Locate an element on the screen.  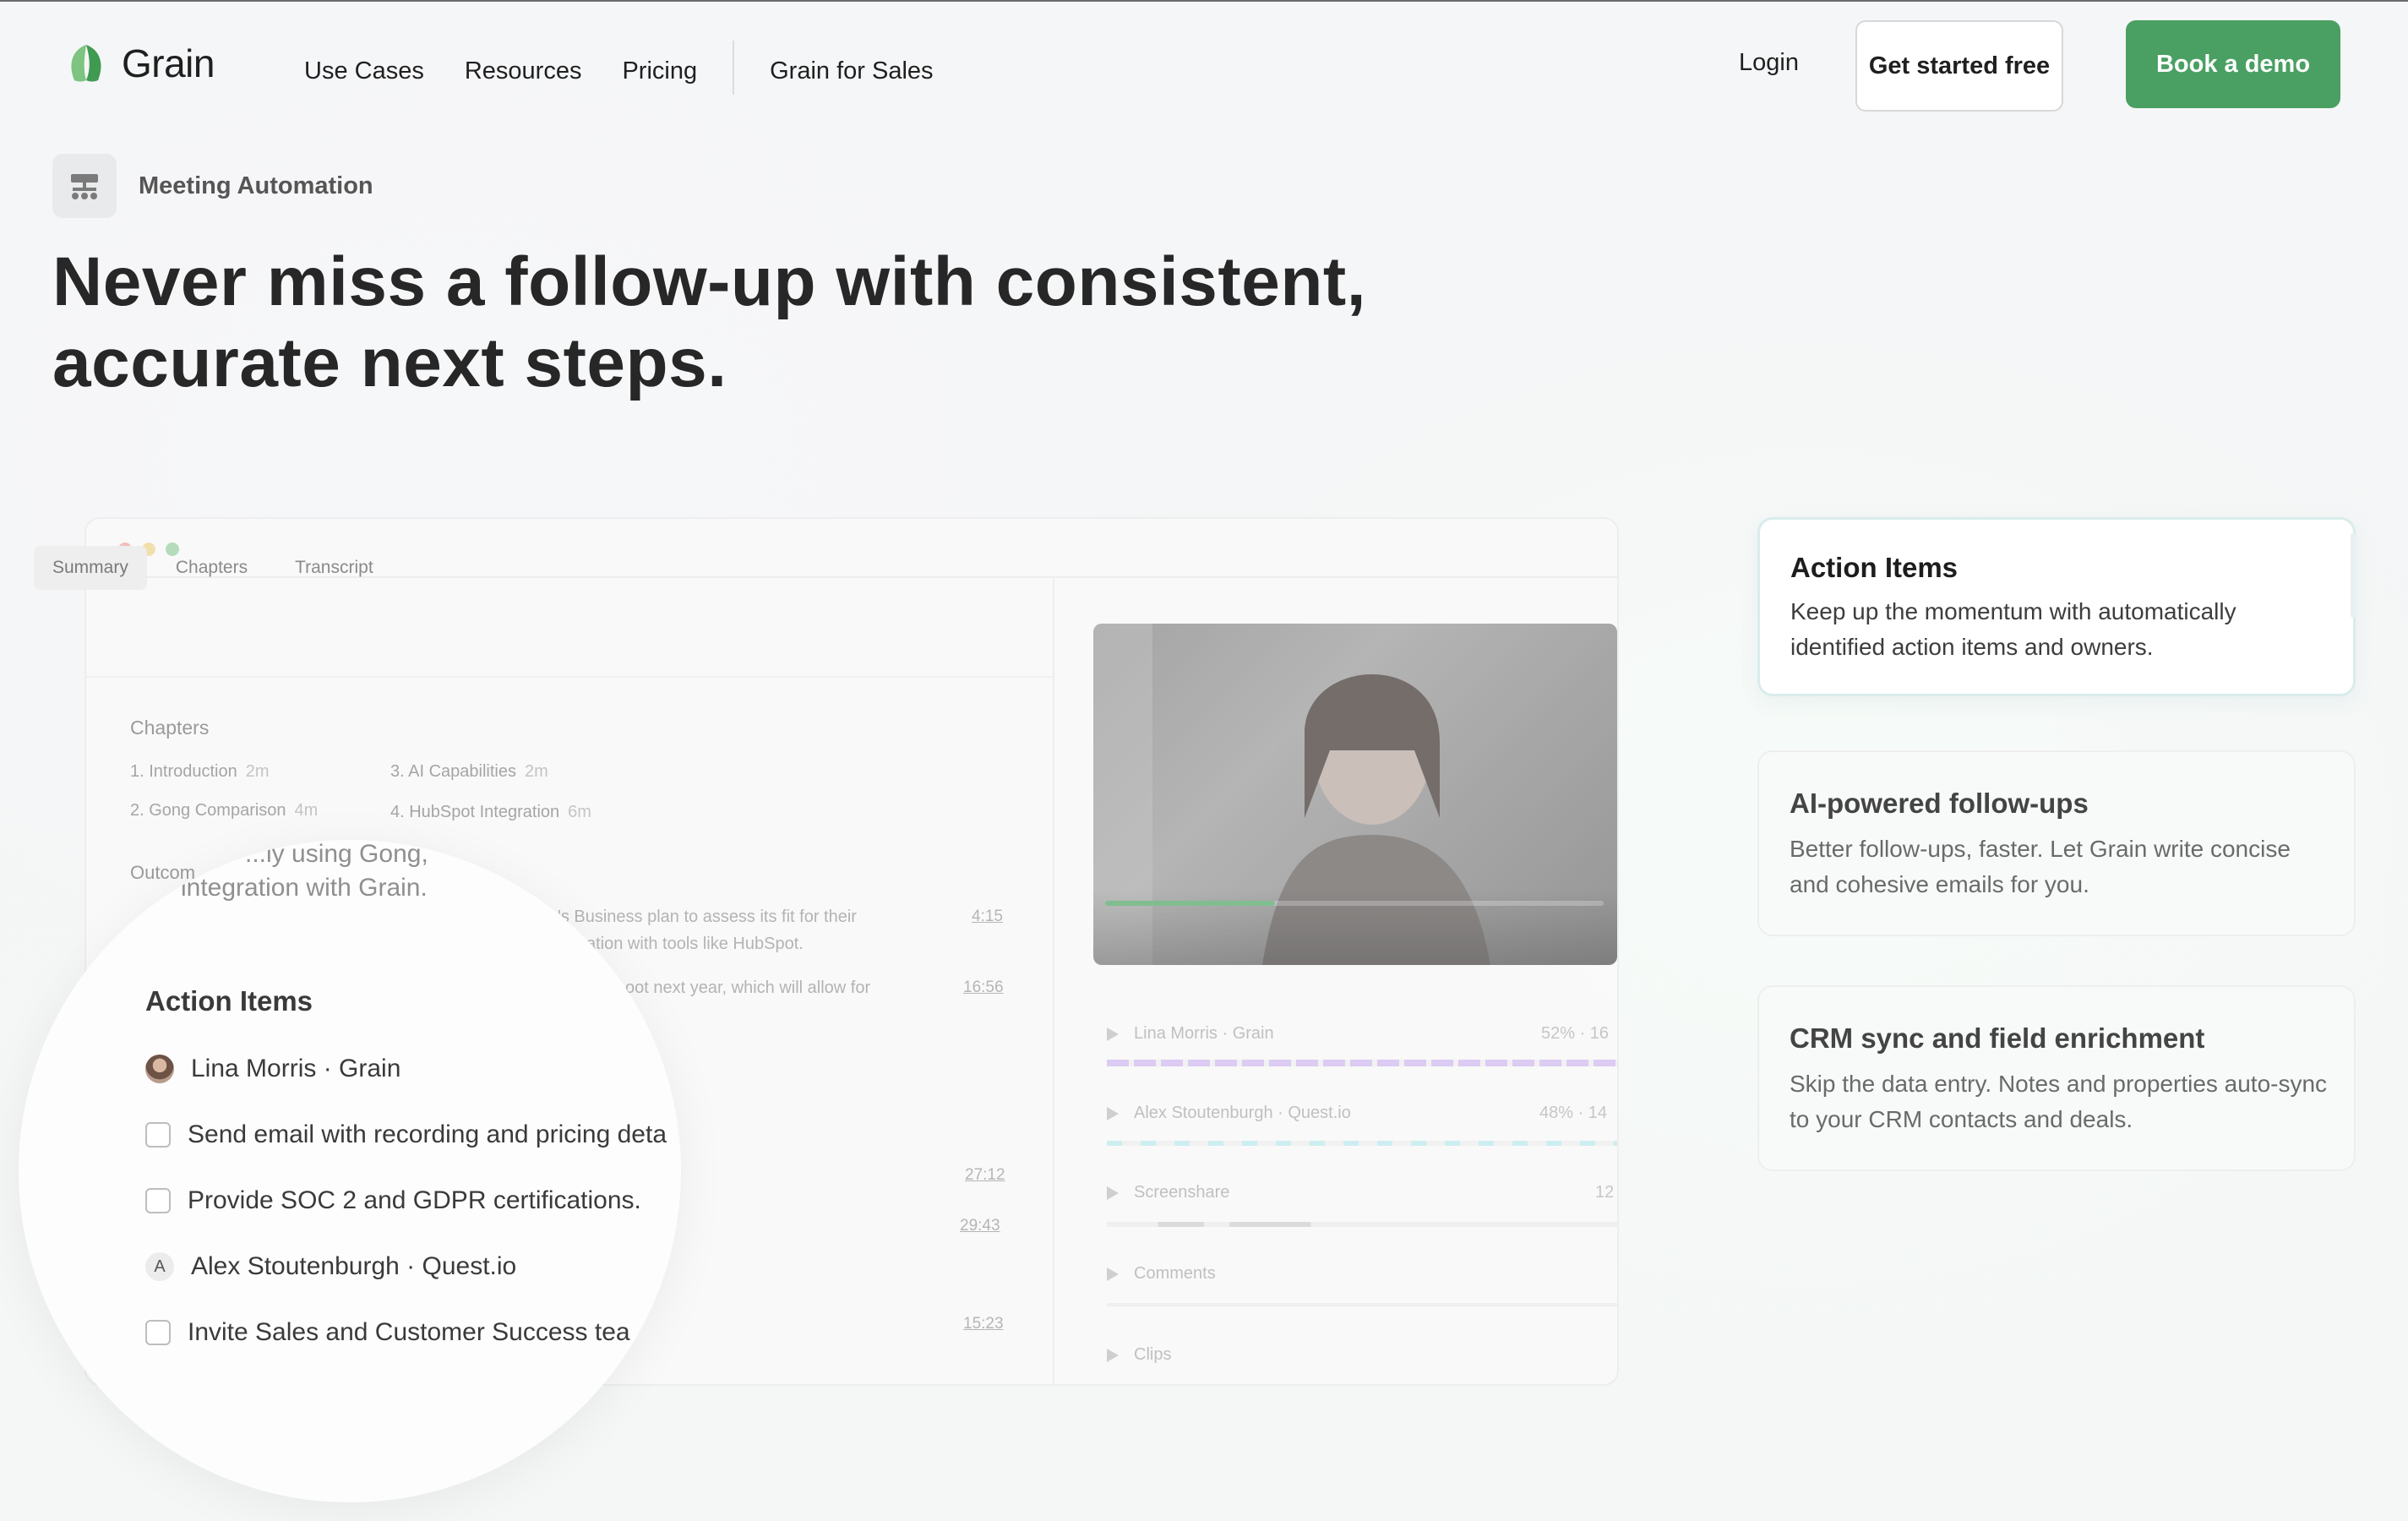
track-percent: 52% · 16 is located at coordinates (1575, 1033).